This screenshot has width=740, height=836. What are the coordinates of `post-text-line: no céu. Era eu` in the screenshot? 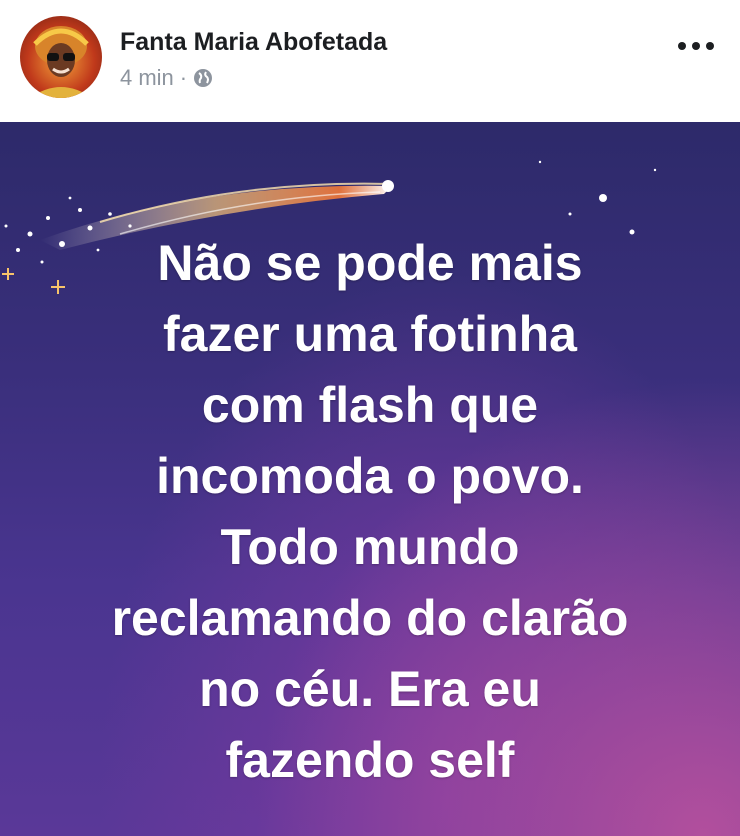 It's located at (370, 689).